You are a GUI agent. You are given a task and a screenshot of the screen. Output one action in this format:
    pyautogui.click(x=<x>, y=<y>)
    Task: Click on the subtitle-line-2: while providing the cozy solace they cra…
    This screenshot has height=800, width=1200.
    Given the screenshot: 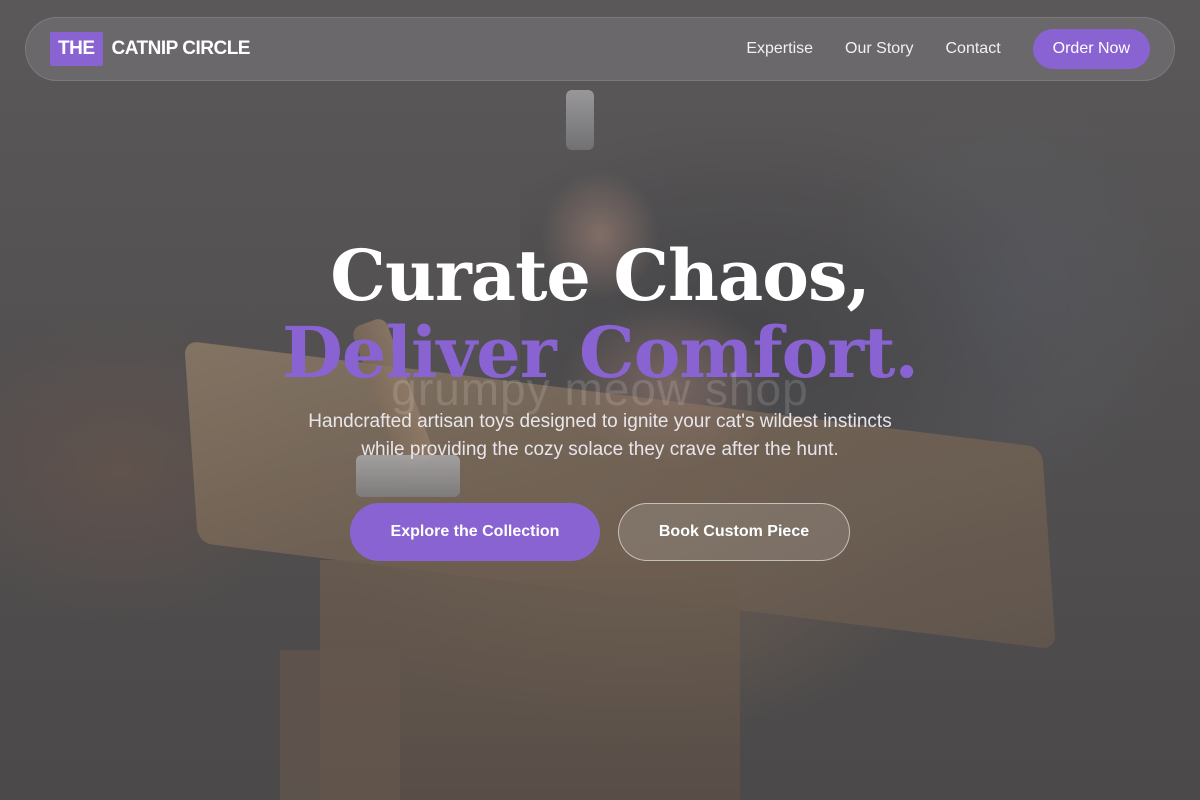 What is the action you would take?
    pyautogui.click(x=600, y=449)
    